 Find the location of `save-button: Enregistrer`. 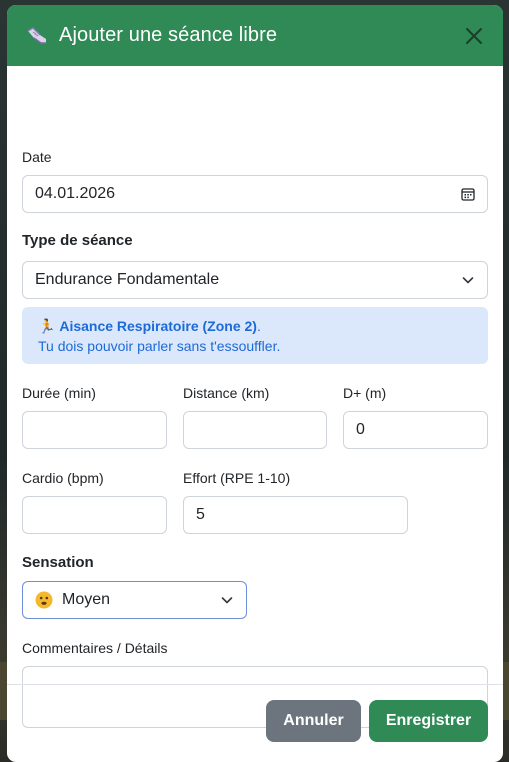

save-button: Enregistrer is located at coordinates (428, 721).